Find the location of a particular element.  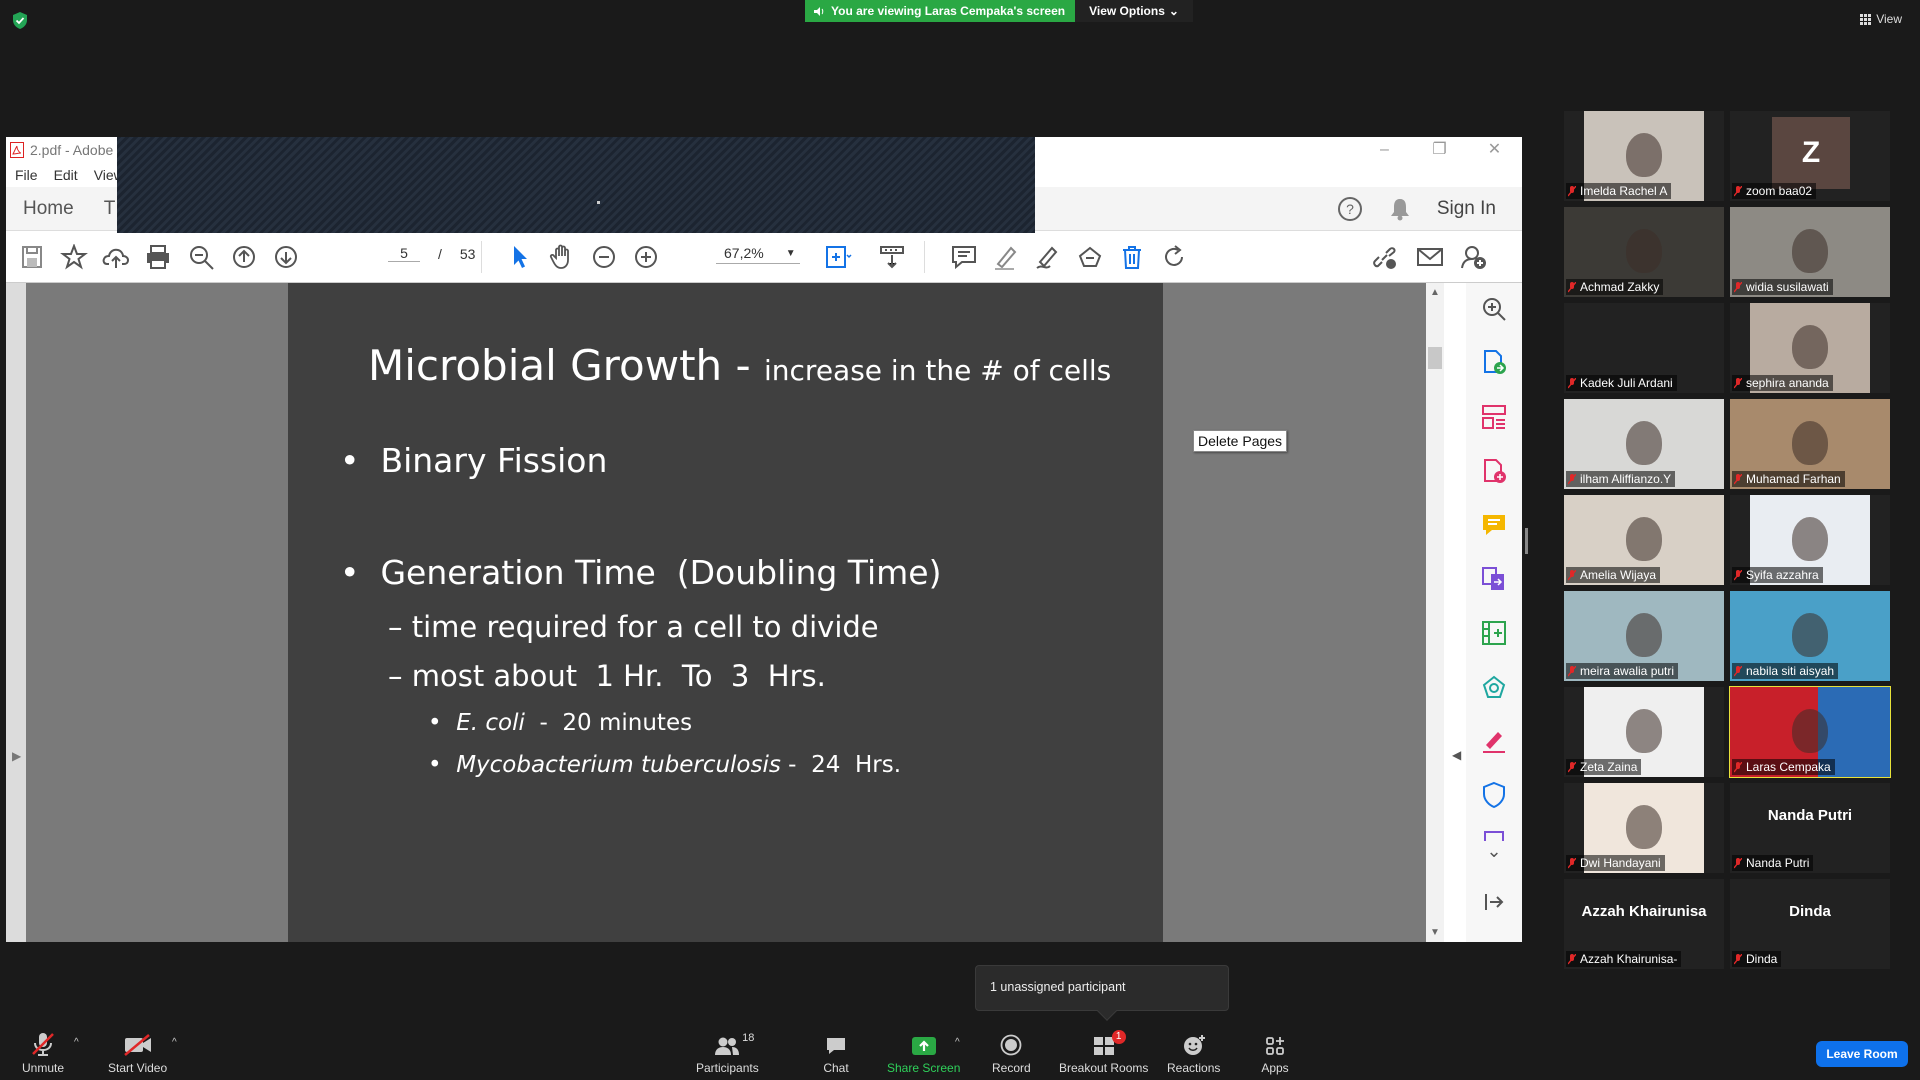

zoom-out-icon is located at coordinates (604, 257).